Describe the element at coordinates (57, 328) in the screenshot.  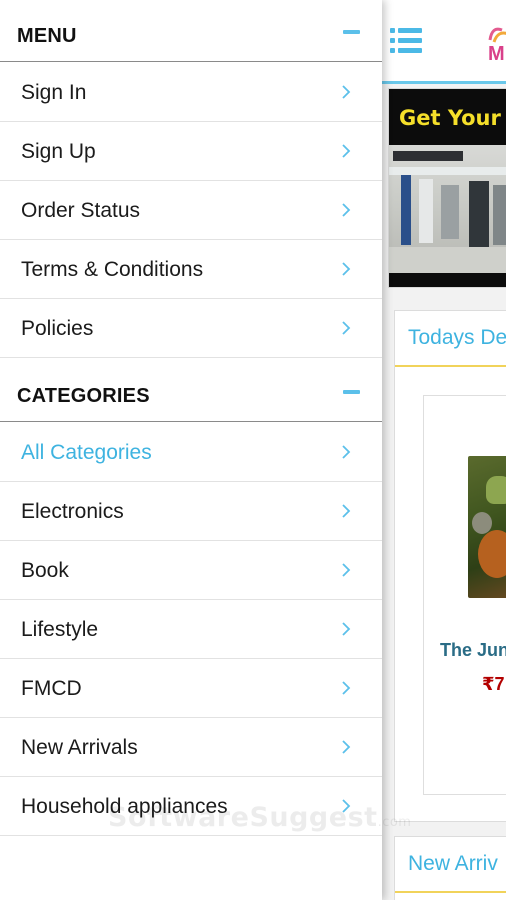
I see `menu-item-label: Policies` at that location.